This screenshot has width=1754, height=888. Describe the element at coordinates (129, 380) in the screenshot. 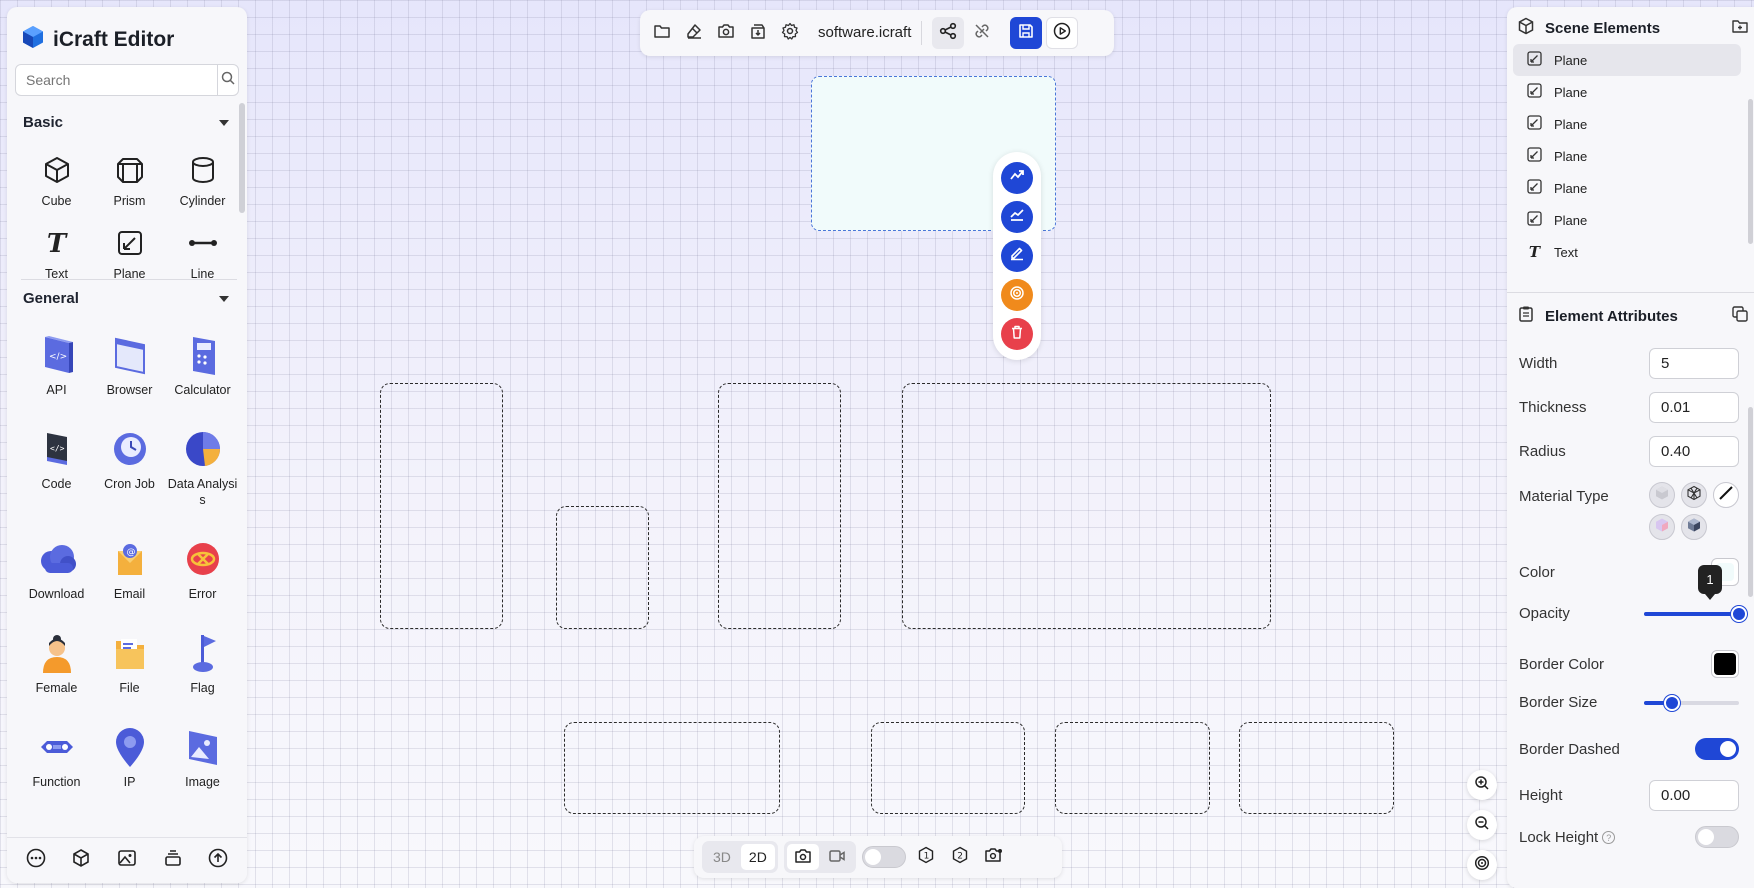

I see `general-item-browser: Browser` at that location.